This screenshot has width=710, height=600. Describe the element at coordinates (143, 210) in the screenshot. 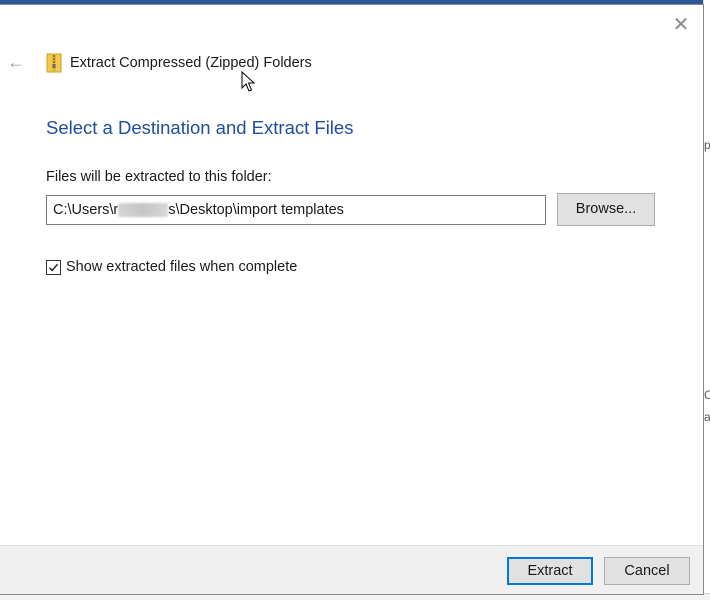

I see `redacted-username` at that location.